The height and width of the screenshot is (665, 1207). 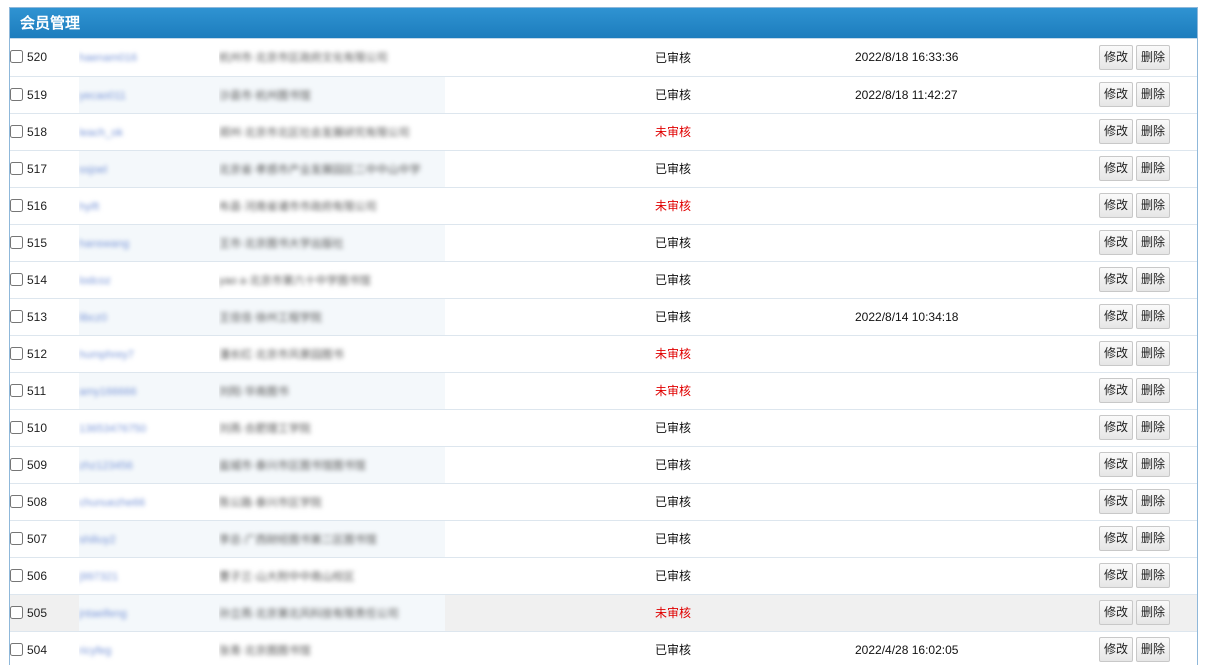 I want to click on username-link: 13653476750, so click(x=112, y=429).